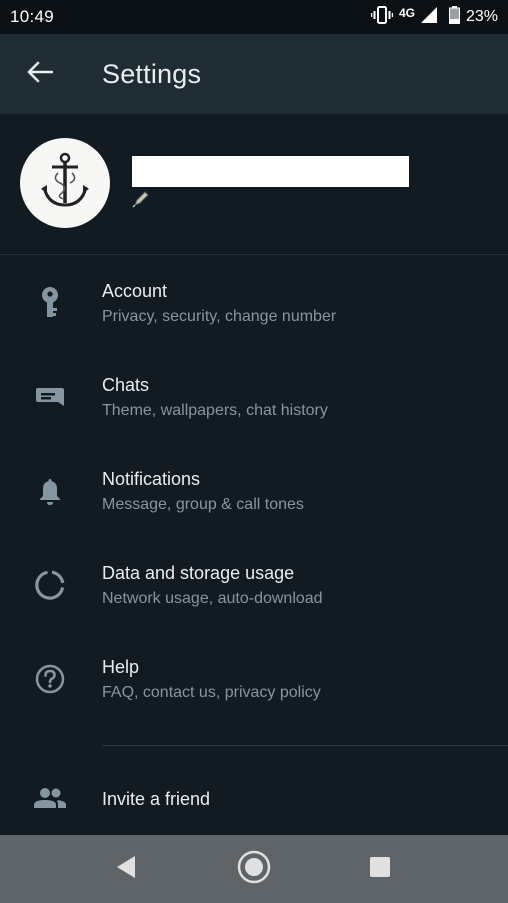  What do you see at coordinates (406, 13) in the screenshot?
I see `network-type-label: 4G` at bounding box center [406, 13].